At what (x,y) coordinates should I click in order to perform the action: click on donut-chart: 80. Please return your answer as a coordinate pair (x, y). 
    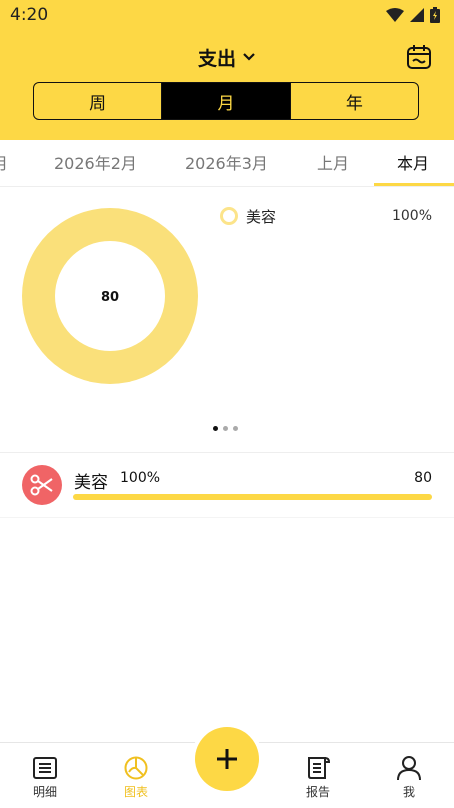
    Looking at the image, I should click on (110, 296).